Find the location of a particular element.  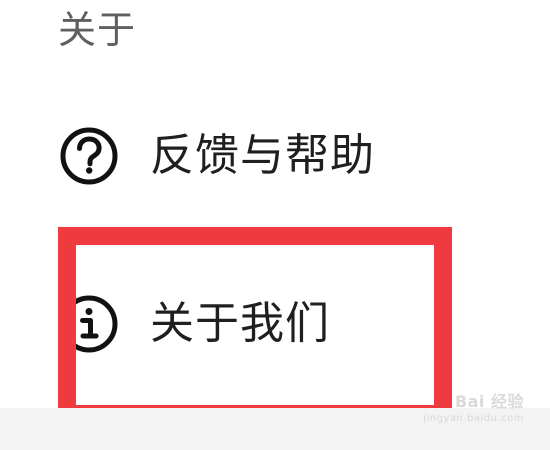

feedback-help-item: 反馈与帮助 is located at coordinates (258, 156).